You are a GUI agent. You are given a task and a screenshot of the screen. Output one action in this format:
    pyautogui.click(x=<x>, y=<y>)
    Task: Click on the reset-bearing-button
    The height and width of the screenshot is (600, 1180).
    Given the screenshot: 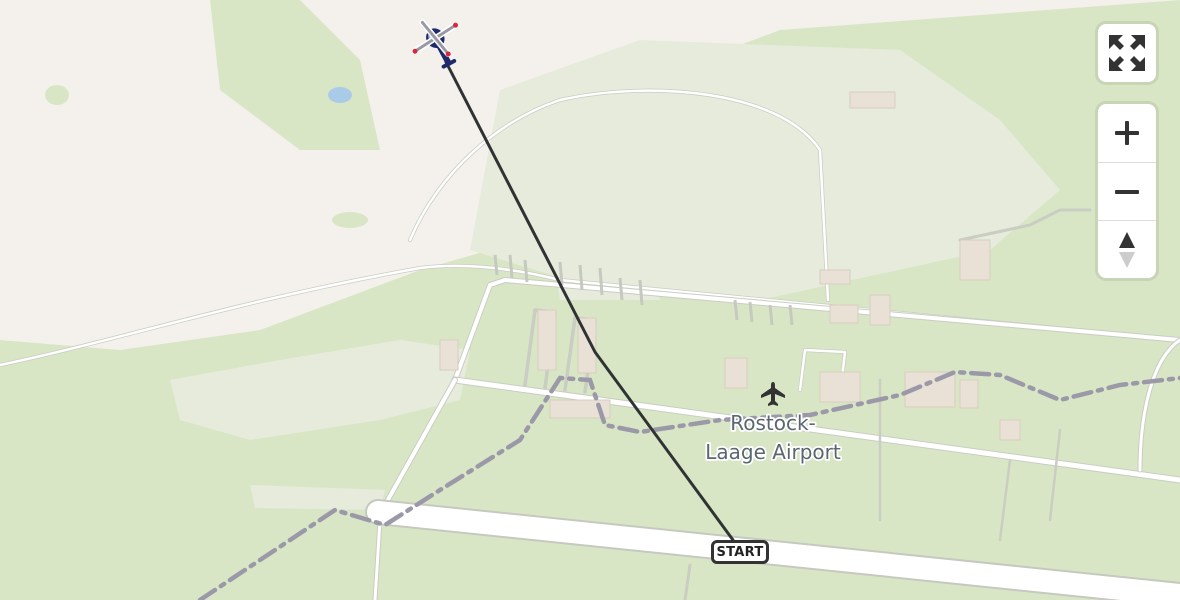 What is the action you would take?
    pyautogui.click(x=1127, y=249)
    